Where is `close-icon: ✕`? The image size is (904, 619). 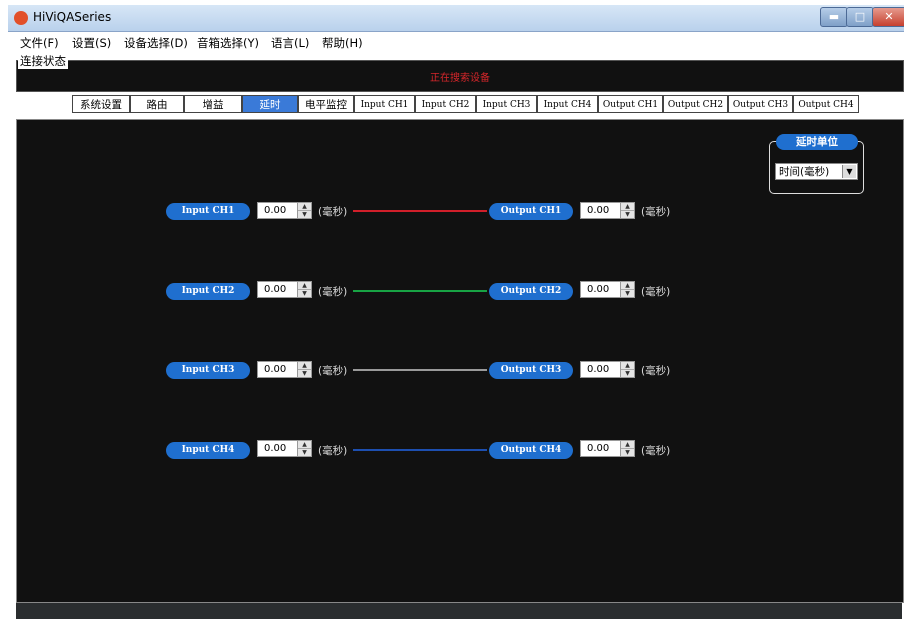 close-icon: ✕ is located at coordinates (889, 16).